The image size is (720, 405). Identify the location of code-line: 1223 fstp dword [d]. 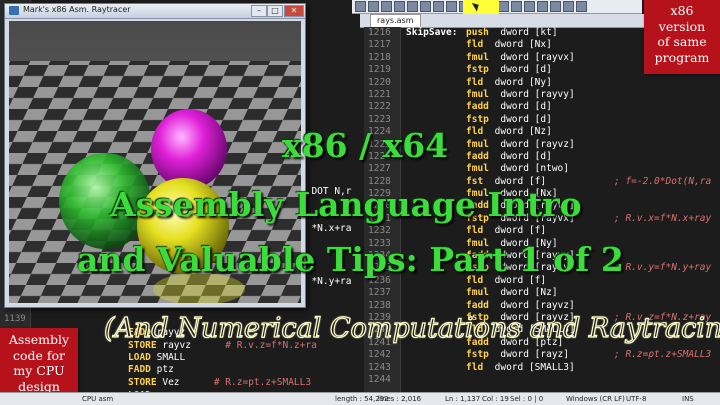
(542, 120).